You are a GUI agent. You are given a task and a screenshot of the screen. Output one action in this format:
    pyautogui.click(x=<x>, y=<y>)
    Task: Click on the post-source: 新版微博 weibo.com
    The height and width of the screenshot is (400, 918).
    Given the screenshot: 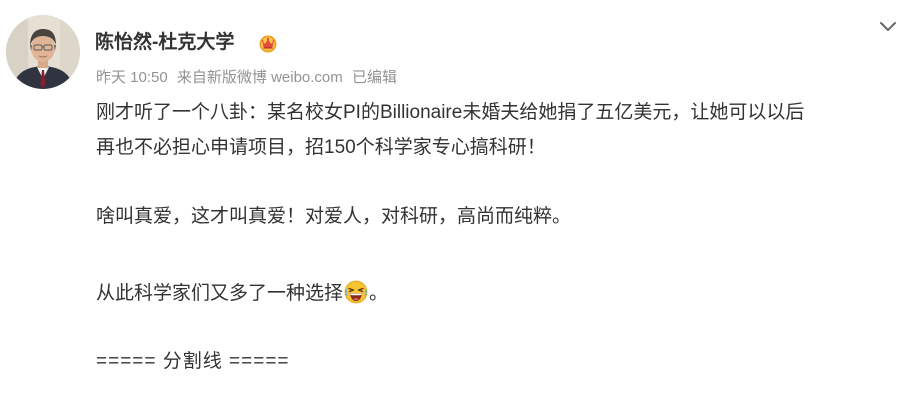 What is the action you would take?
    pyautogui.click(x=275, y=77)
    